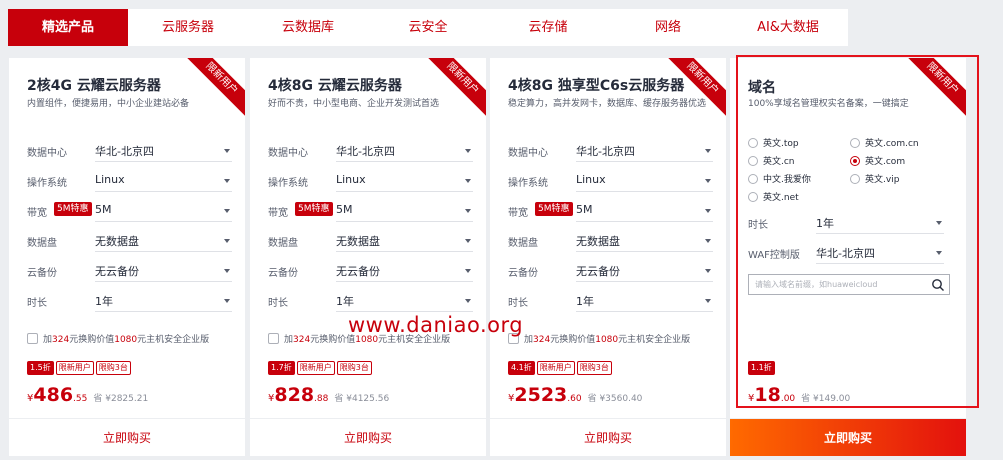  What do you see at coordinates (126, 340) in the screenshot?
I see `promo-amount: 1080` at bounding box center [126, 340].